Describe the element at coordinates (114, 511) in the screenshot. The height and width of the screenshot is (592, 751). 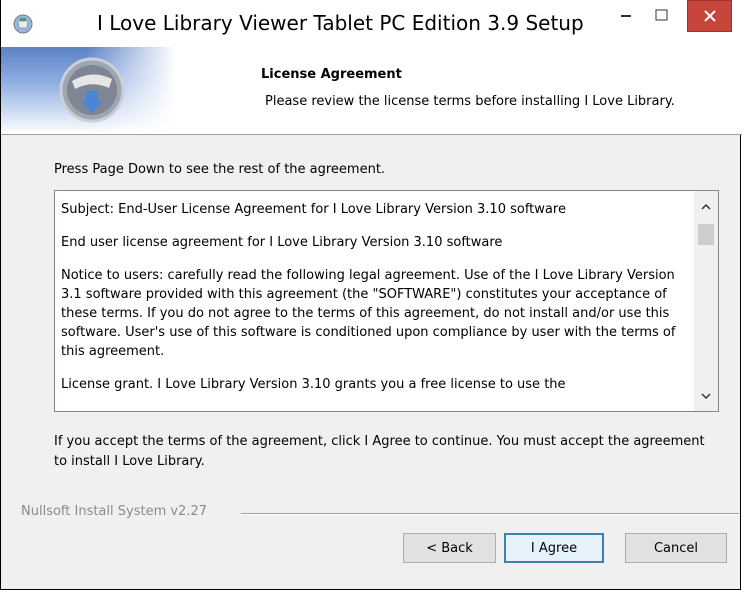
I see `nsis-branding: Nullsoft Install System v2.27` at that location.